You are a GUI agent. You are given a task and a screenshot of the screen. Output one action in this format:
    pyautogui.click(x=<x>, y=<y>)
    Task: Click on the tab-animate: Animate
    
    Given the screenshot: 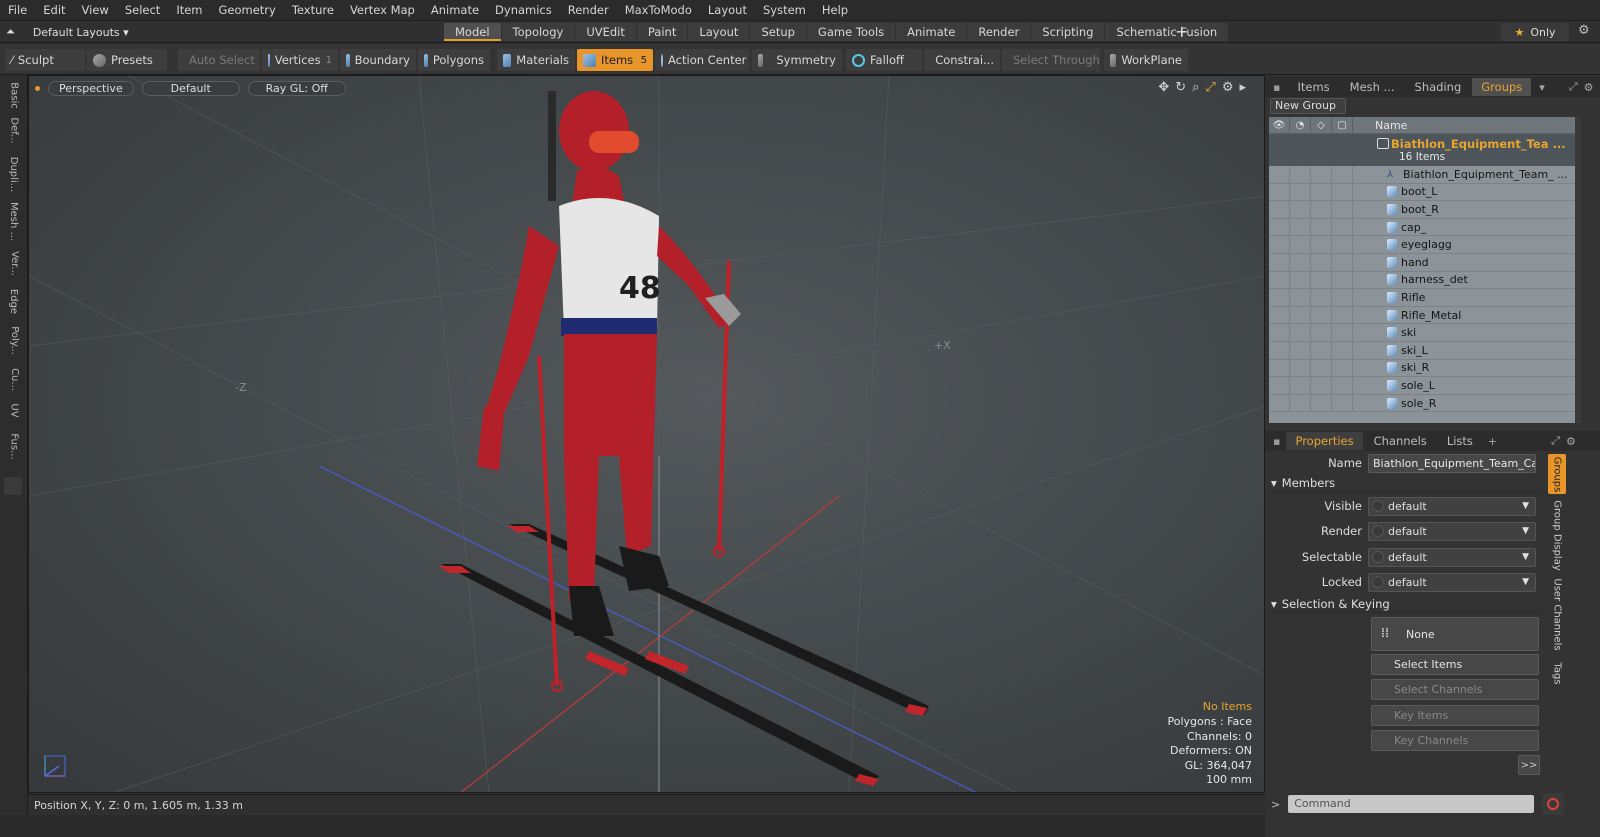 What is the action you would take?
    pyautogui.click(x=931, y=32)
    